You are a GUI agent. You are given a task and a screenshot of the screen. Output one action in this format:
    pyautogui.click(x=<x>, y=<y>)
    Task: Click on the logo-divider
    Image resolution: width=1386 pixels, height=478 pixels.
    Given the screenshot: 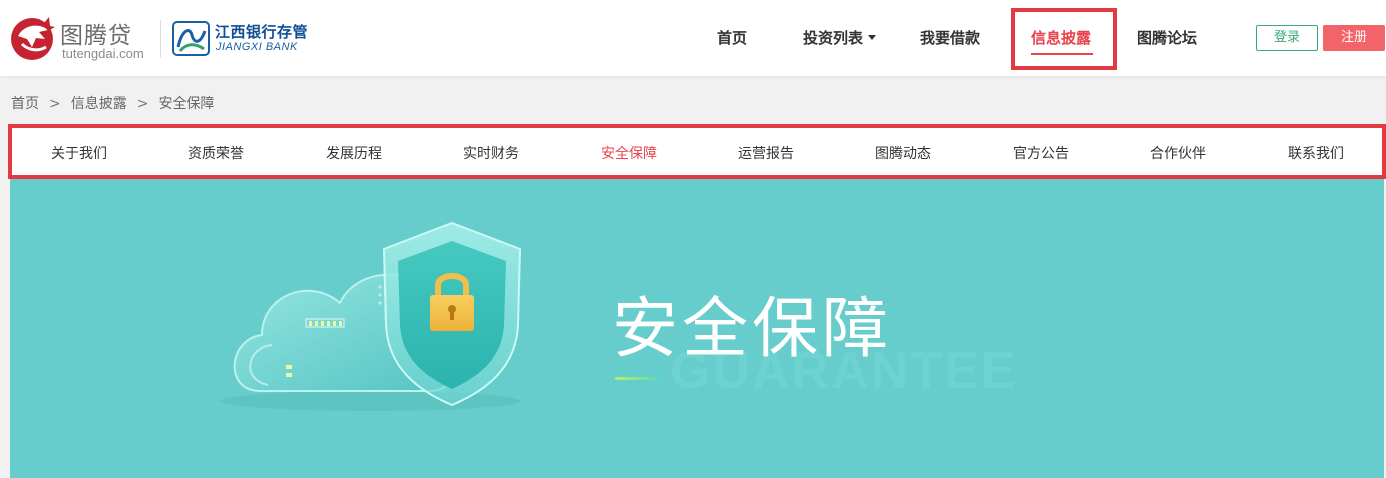 What is the action you would take?
    pyautogui.click(x=160, y=39)
    